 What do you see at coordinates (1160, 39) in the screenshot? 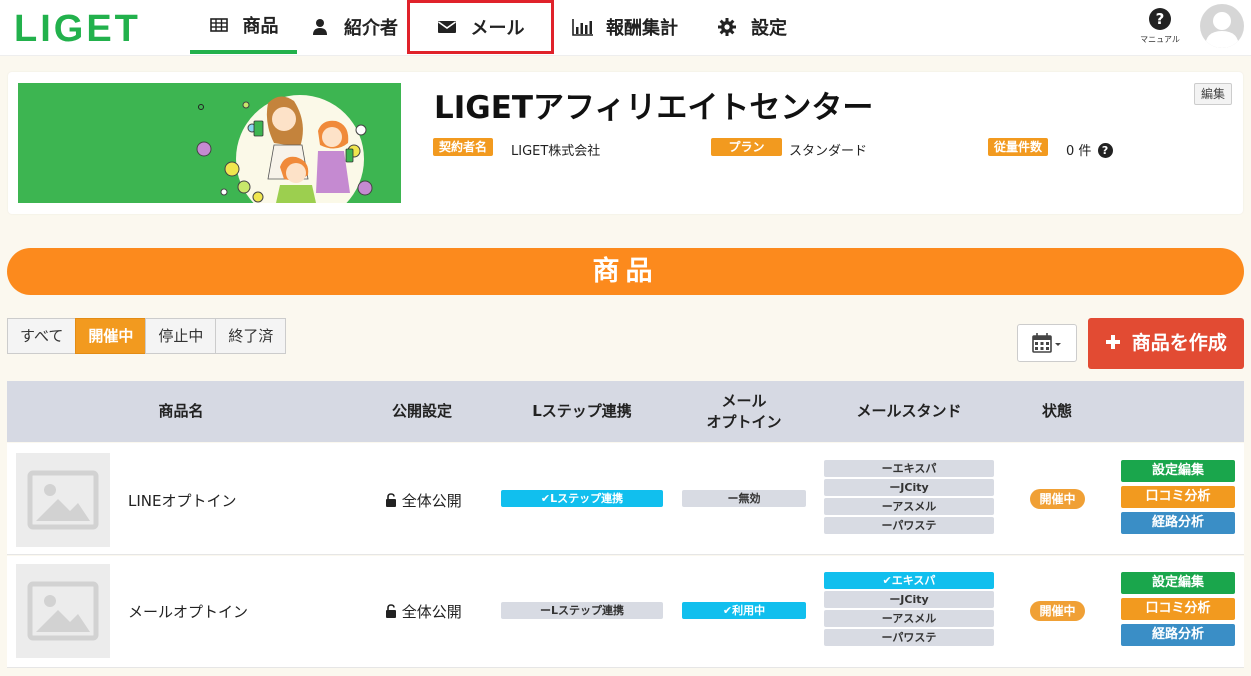
I see `manual-label: マニュアル` at bounding box center [1160, 39].